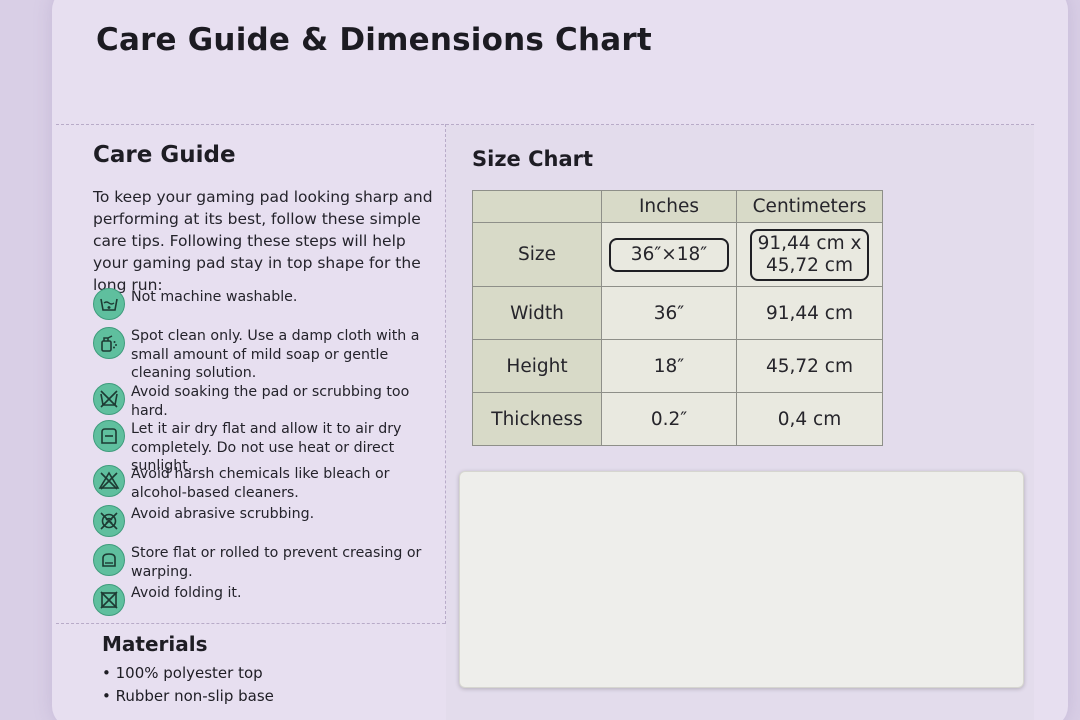 The image size is (1080, 720). Describe the element at coordinates (809, 313) in the screenshot. I see `table-cell: 91,44 cm` at that location.